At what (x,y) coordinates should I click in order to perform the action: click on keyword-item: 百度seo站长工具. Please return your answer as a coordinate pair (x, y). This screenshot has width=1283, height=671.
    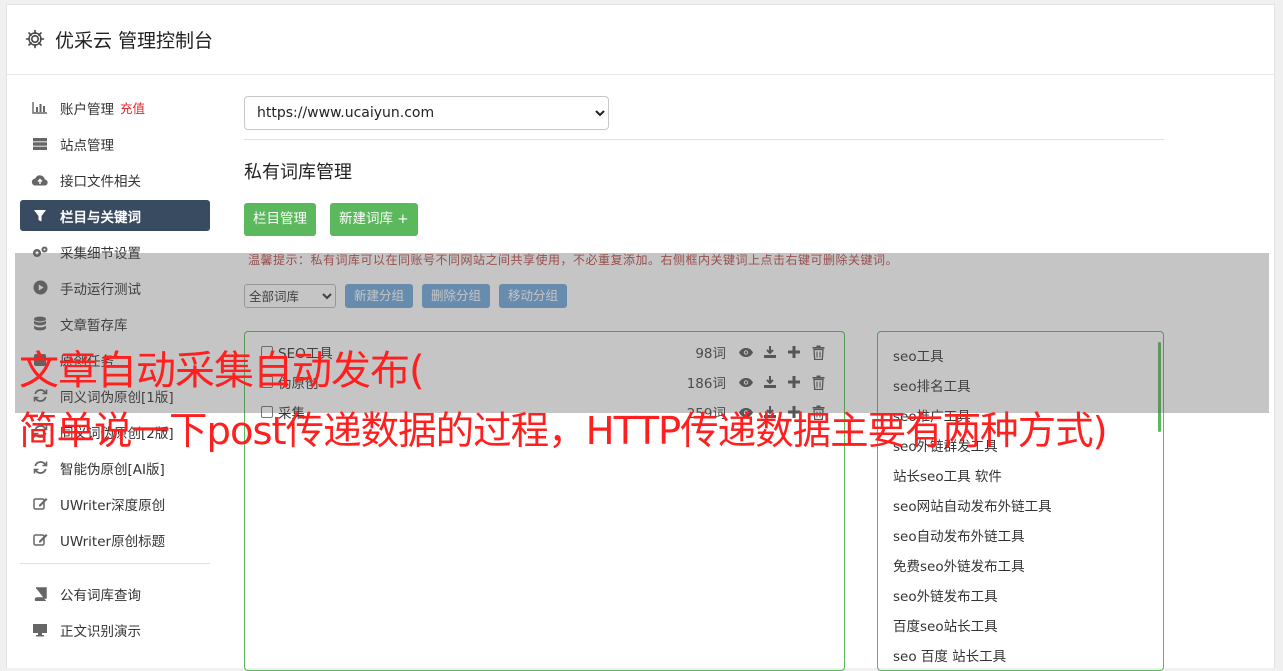
    Looking at the image, I should click on (1020, 627).